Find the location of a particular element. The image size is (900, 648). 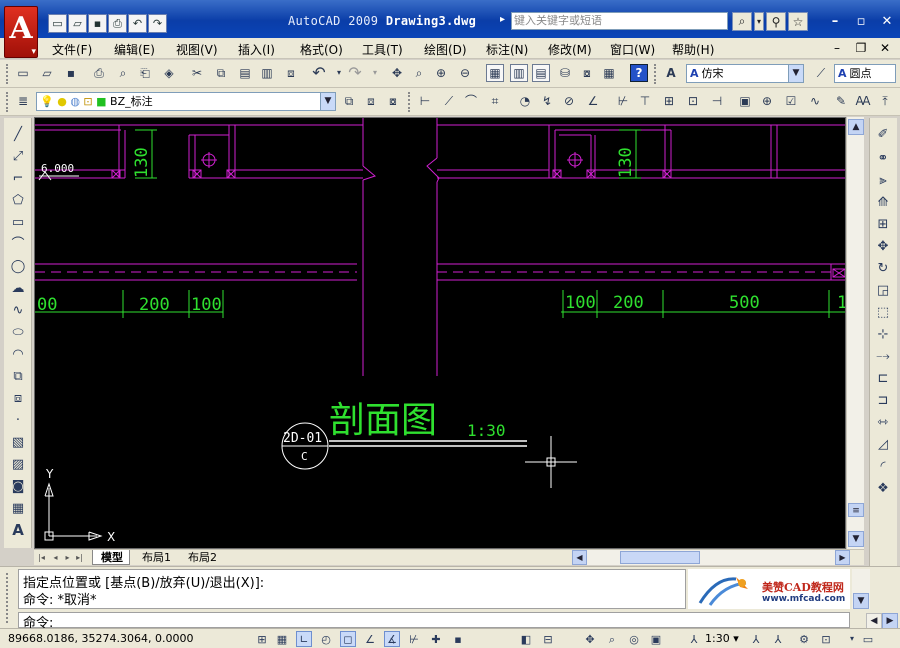

dim-baseline-icon: ⊤ is located at coordinates (645, 101).